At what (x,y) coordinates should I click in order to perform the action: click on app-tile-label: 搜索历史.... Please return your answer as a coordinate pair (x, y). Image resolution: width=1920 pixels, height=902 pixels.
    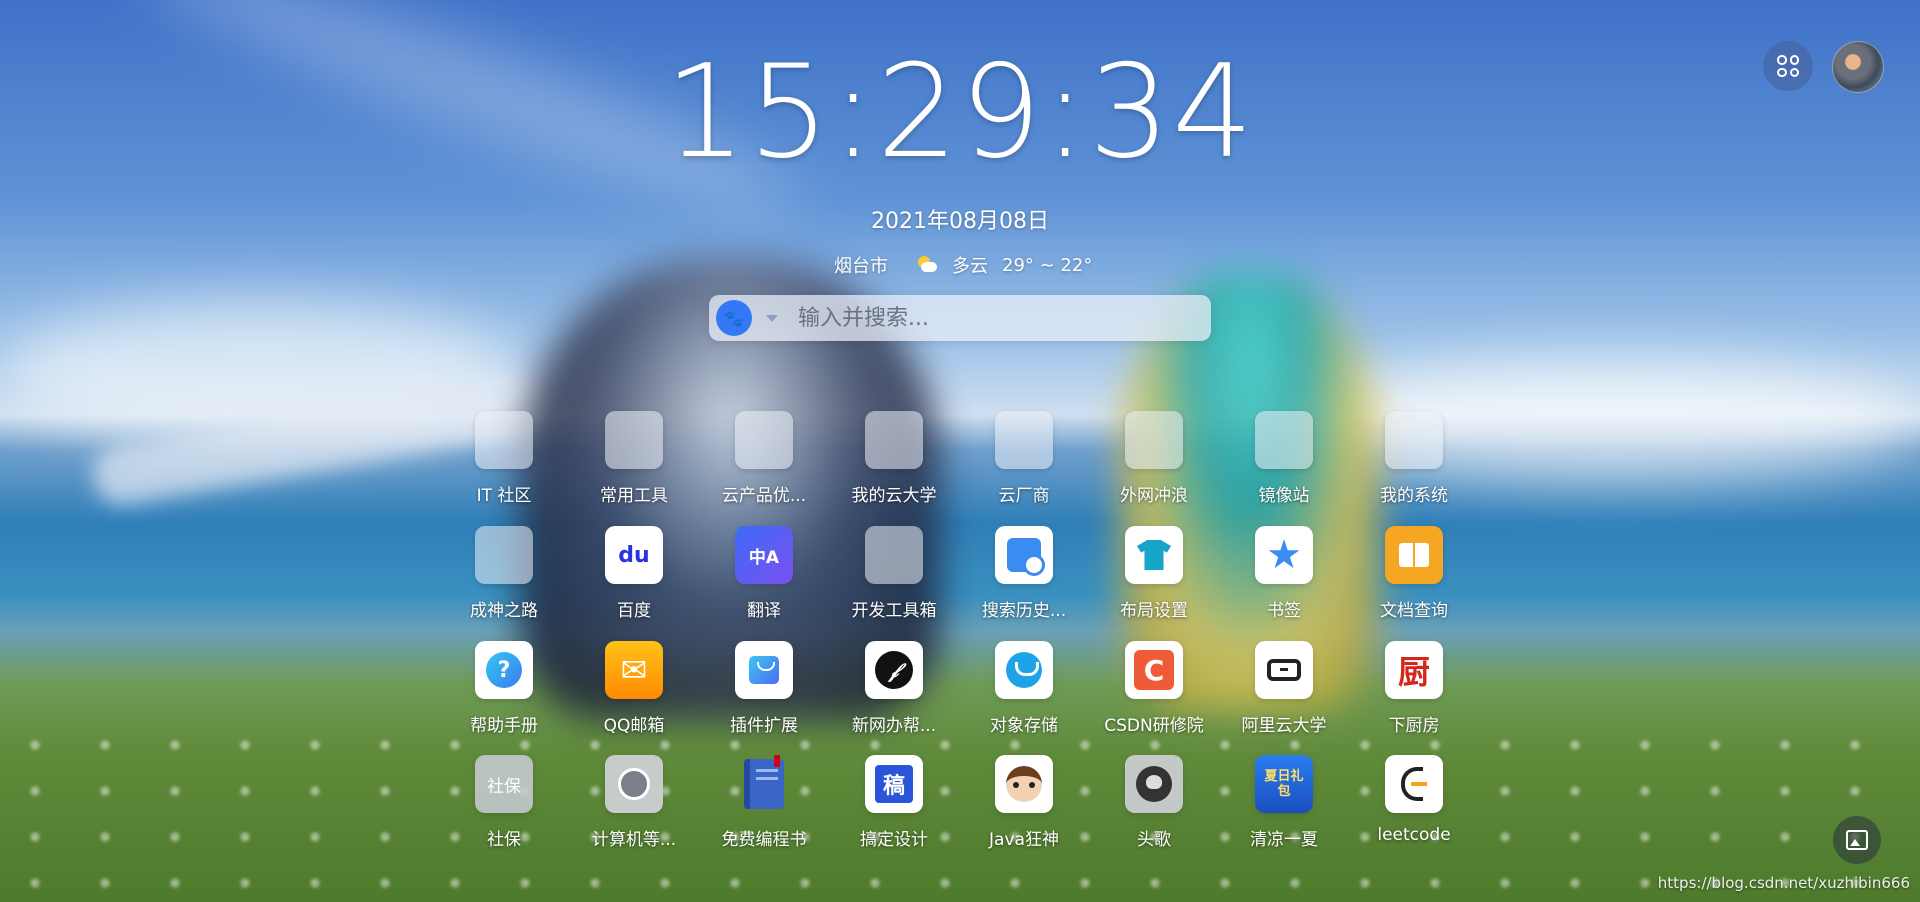
    Looking at the image, I should click on (1024, 611).